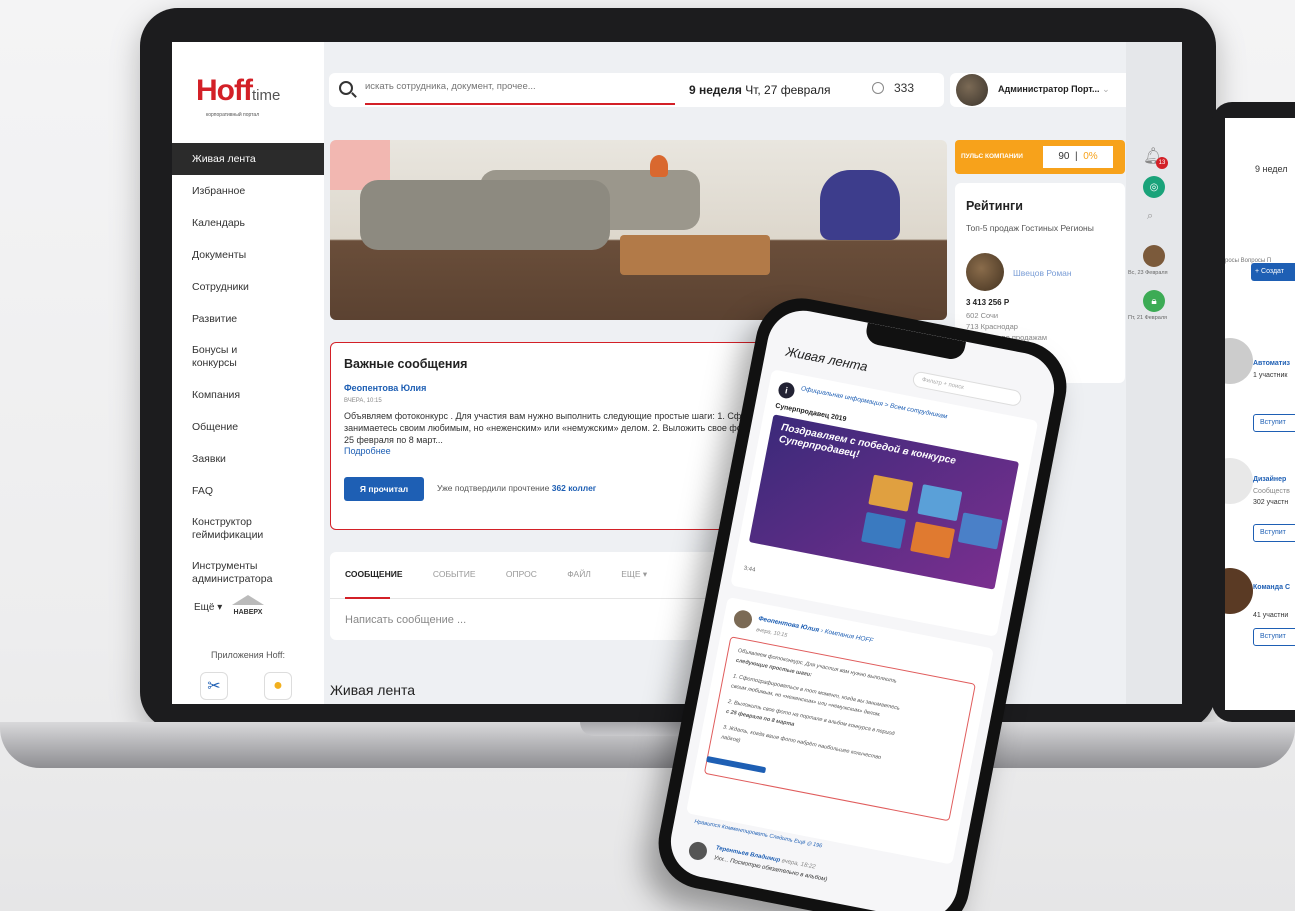 This screenshot has height=911, width=1295. I want to click on sidebar-item-admin-tools: Инструменты администратора, so click(237, 573).